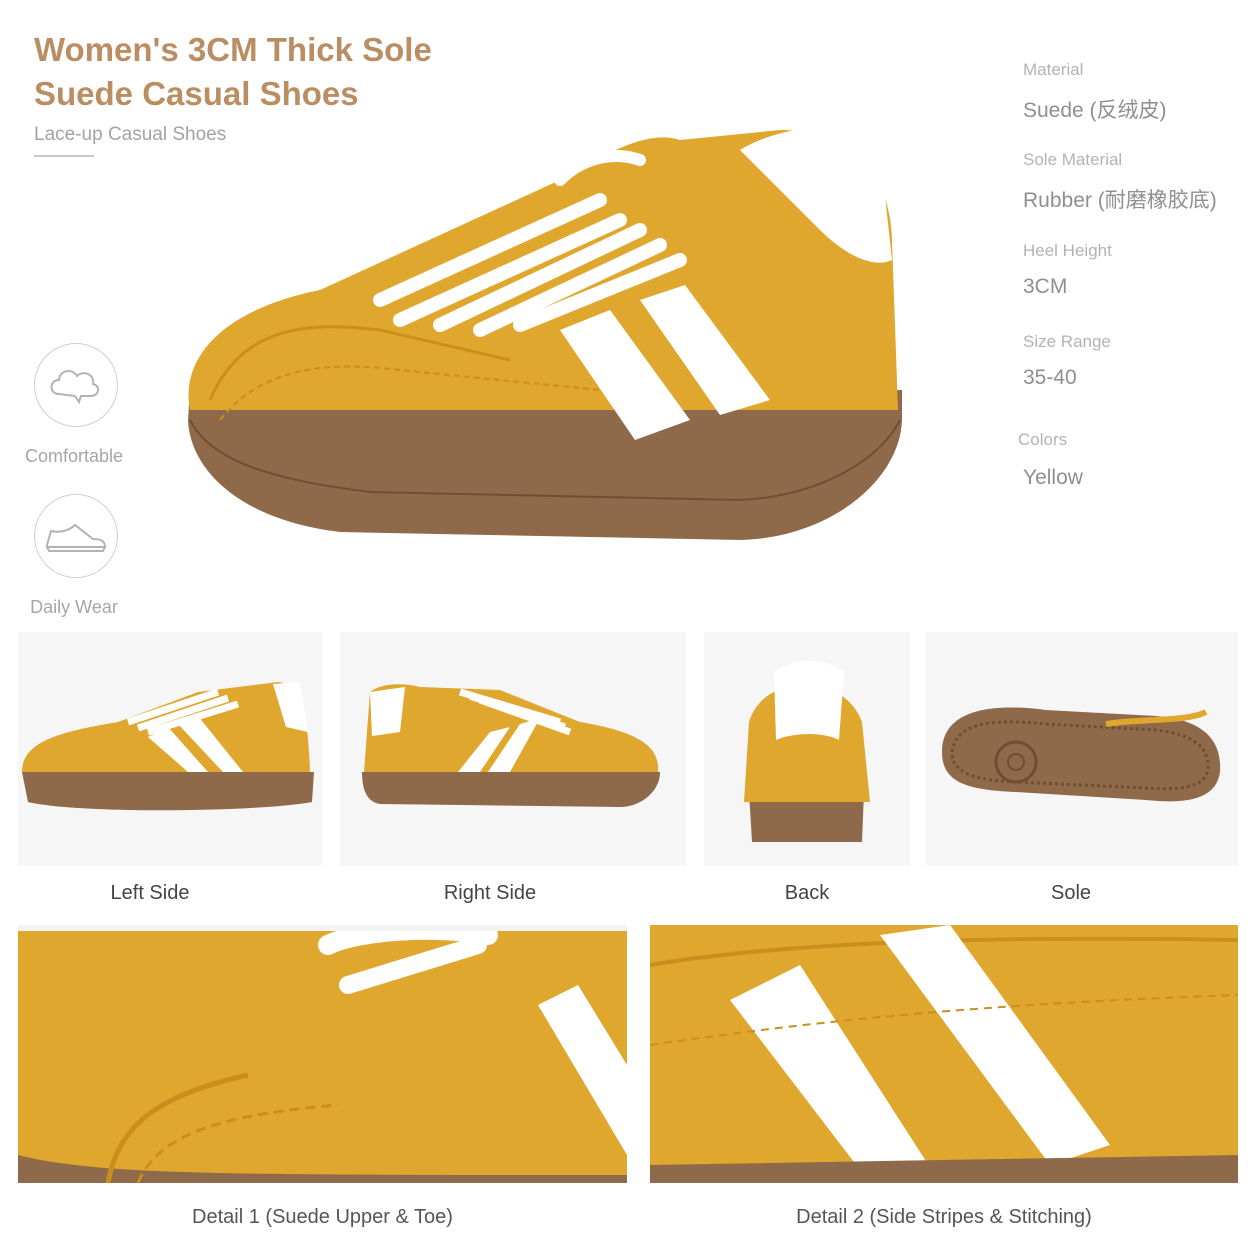 Image resolution: width=1254 pixels, height=1254 pixels. Describe the element at coordinates (1043, 439) in the screenshot. I see `spec-colors-label: Colors` at that location.